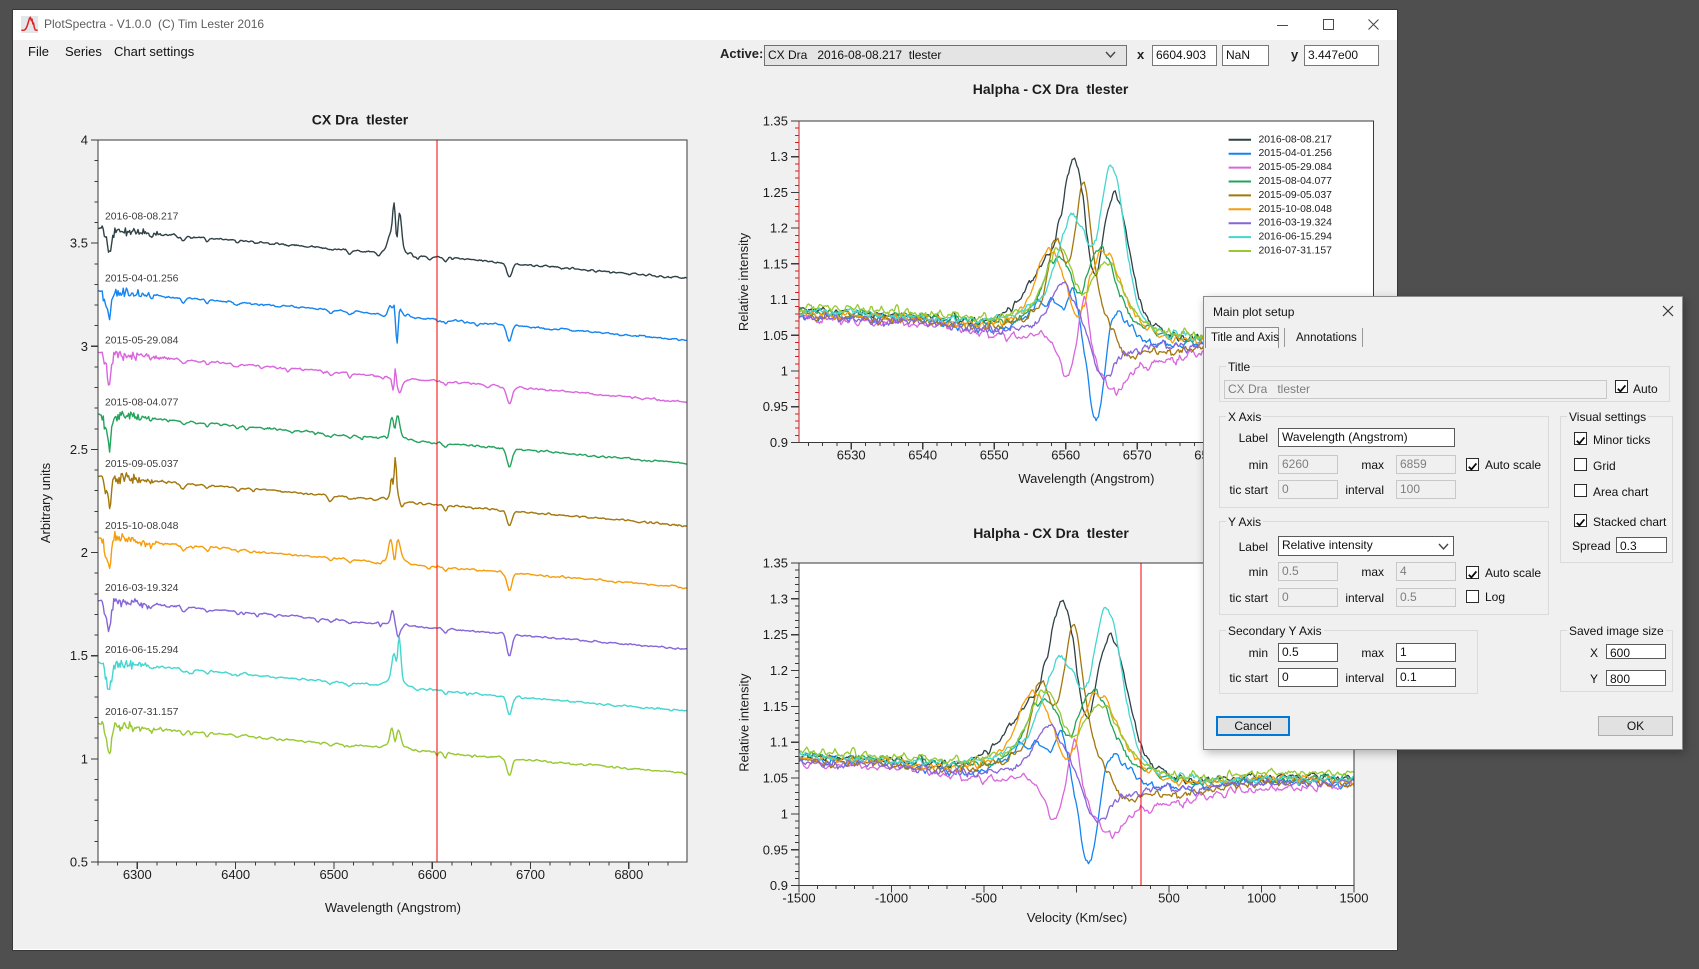 This screenshot has width=1699, height=969. What do you see at coordinates (922, 454) in the screenshot?
I see `svg-text: 6540` at bounding box center [922, 454].